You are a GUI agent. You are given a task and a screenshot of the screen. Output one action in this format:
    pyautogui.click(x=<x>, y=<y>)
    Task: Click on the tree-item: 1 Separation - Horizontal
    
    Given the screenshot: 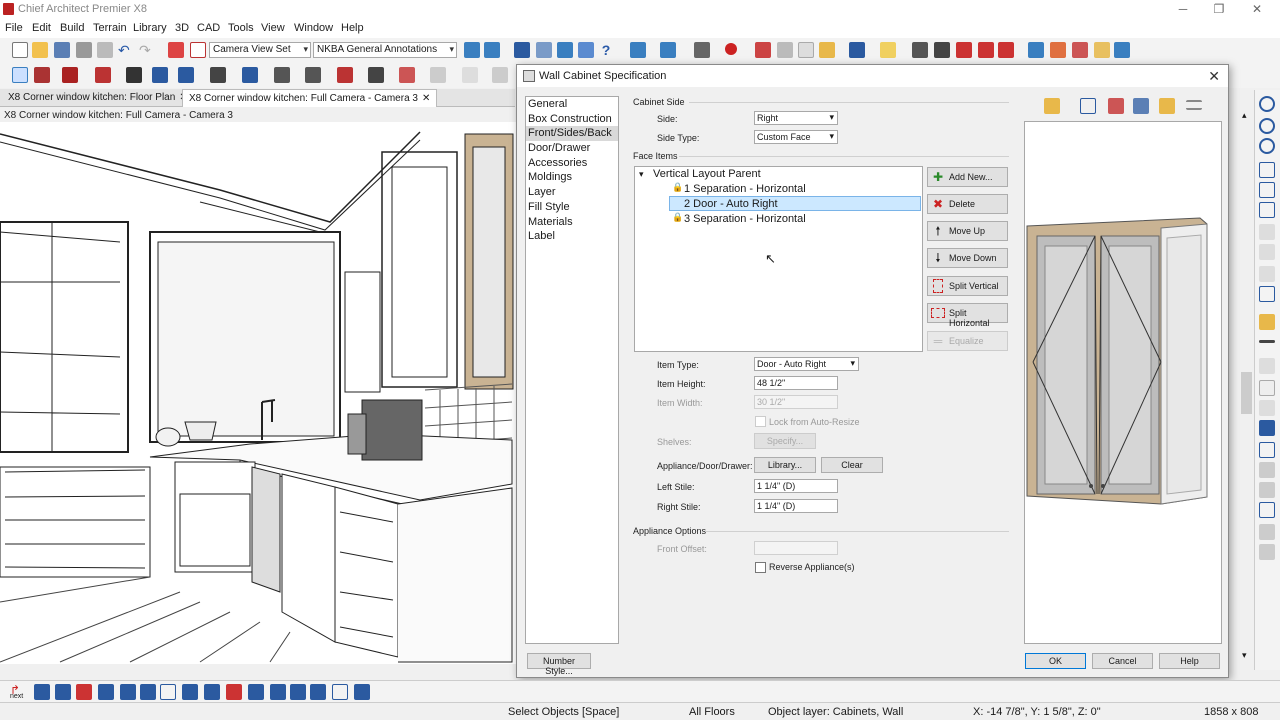 What is the action you would take?
    pyautogui.click(x=745, y=189)
    